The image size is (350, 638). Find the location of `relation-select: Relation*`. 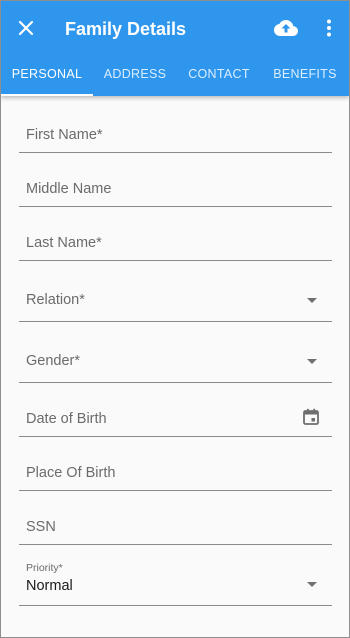

relation-select: Relation* is located at coordinates (175, 303).